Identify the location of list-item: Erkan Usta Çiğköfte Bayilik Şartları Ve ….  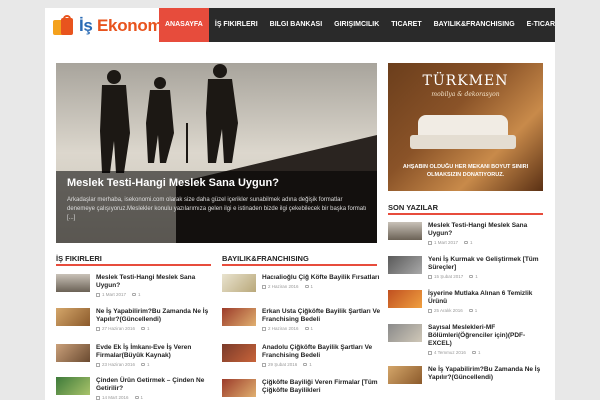
(302, 319).